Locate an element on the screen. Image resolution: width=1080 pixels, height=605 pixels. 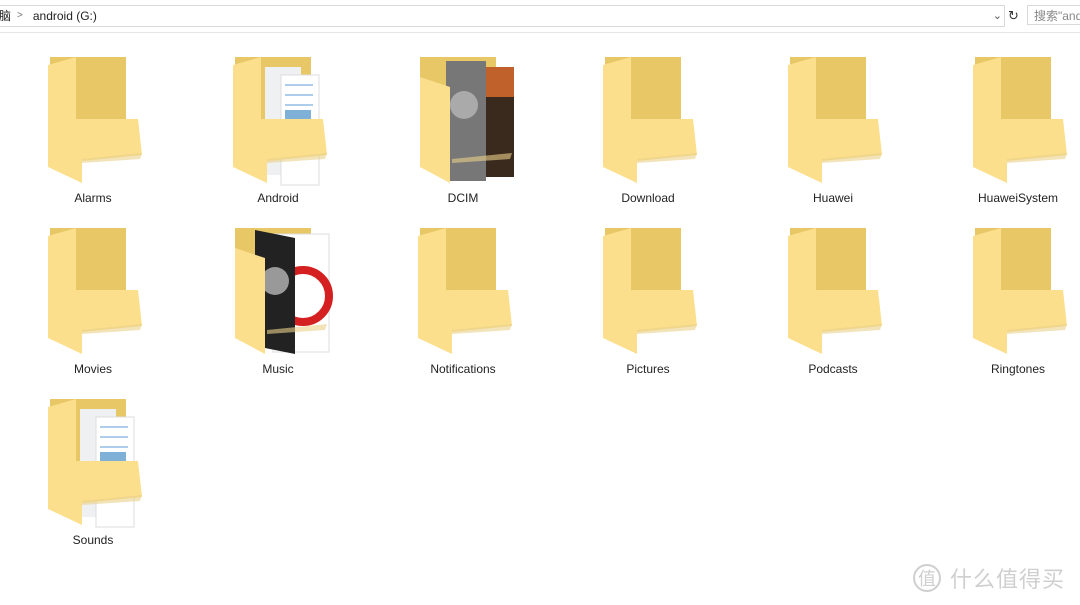
search-input: 搜索"and is located at coordinates (1053, 15).